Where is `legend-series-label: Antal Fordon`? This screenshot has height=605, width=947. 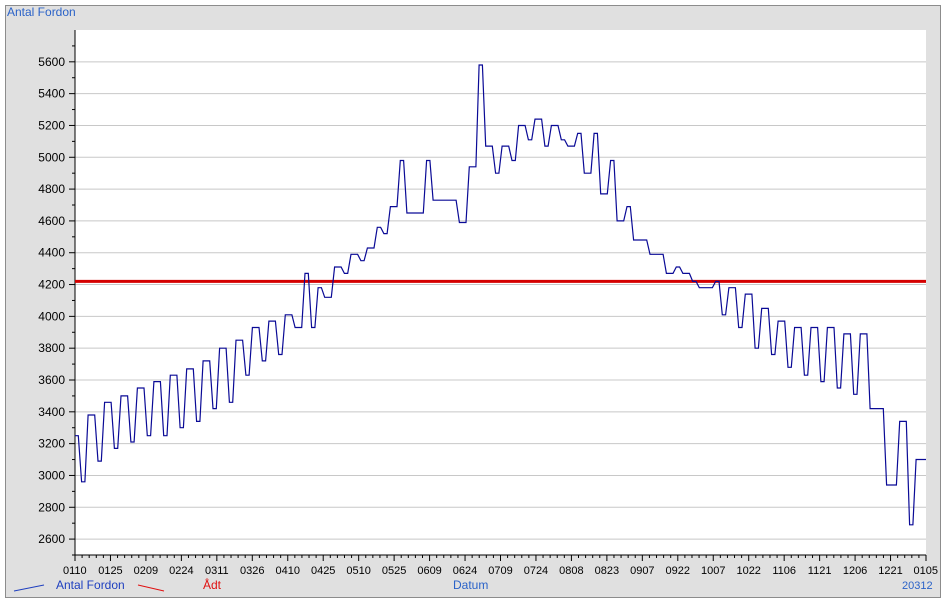
legend-series-label: Antal Fordon is located at coordinates (90, 585).